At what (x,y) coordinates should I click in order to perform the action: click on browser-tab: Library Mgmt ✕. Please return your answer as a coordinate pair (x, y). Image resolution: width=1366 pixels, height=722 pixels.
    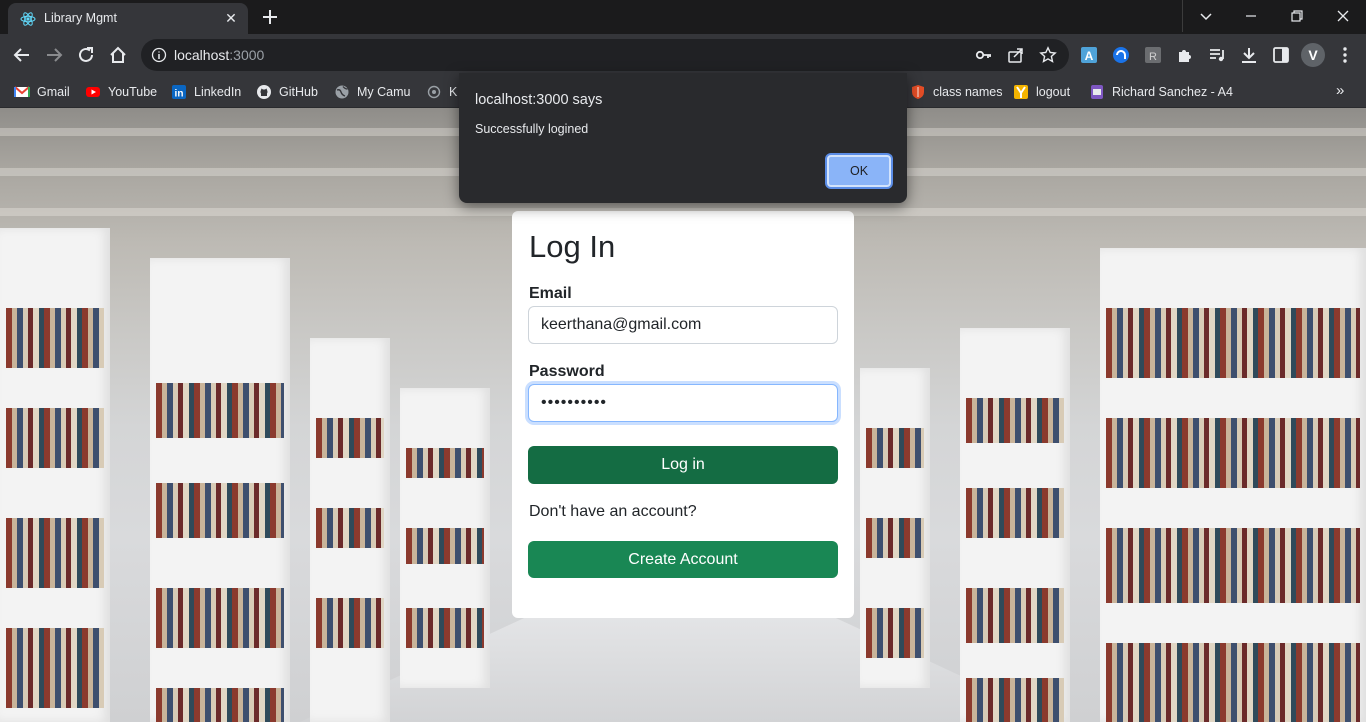
    Looking at the image, I should click on (128, 18).